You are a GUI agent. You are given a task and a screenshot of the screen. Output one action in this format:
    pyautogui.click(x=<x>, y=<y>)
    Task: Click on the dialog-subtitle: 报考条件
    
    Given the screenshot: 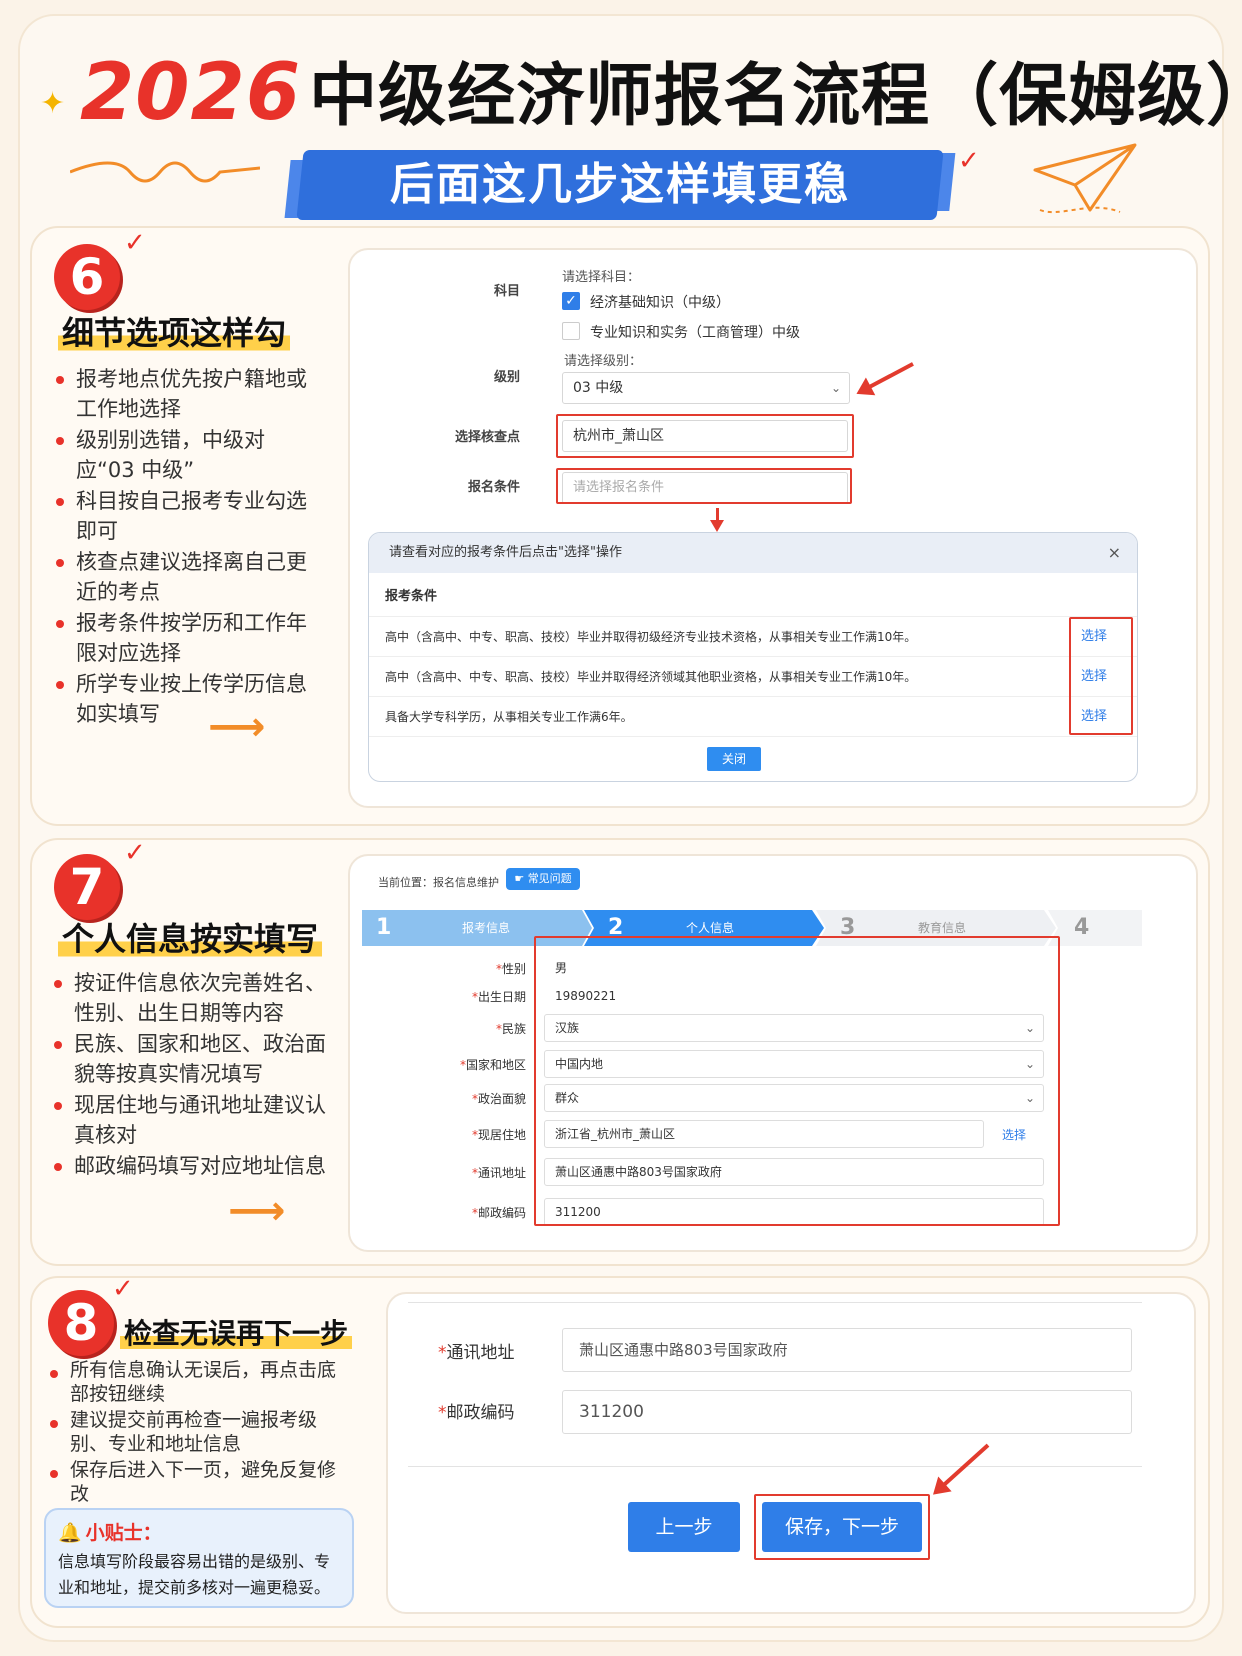 What is the action you would take?
    pyautogui.click(x=753, y=595)
    